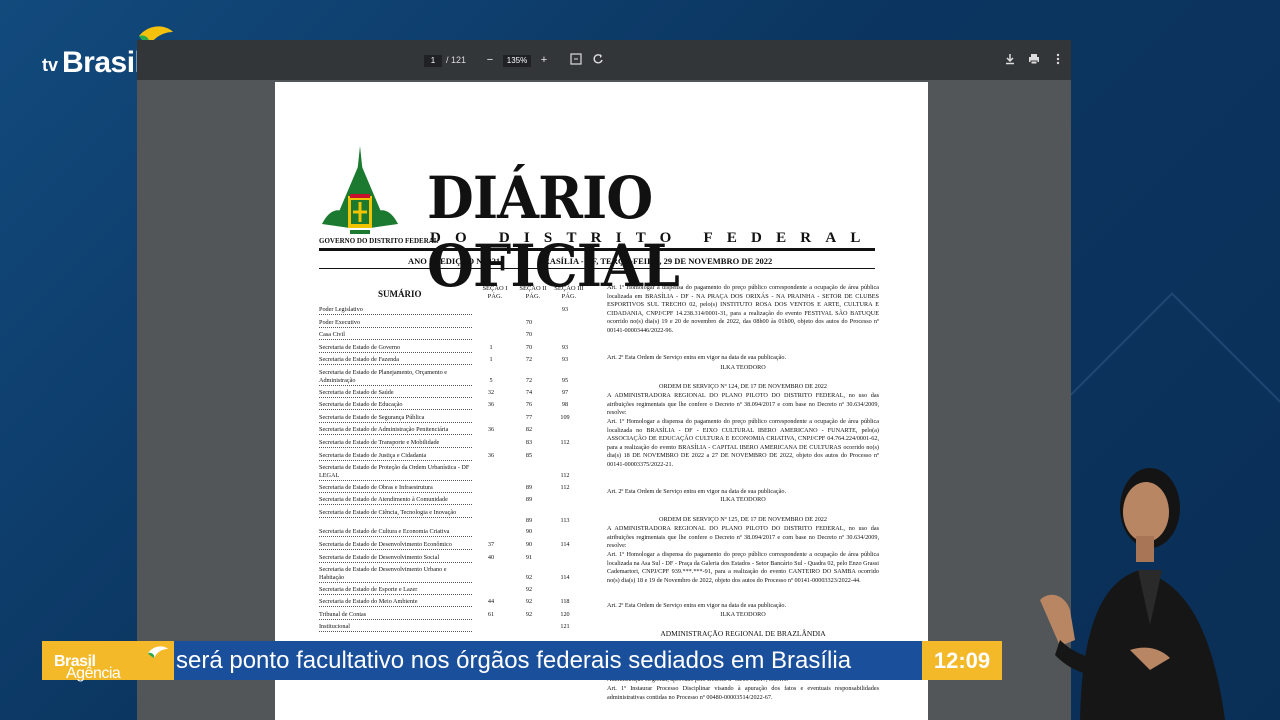 This screenshot has width=1280, height=720. What do you see at coordinates (597, 268) in the screenshot?
I see `header-rule-thin` at bounding box center [597, 268].